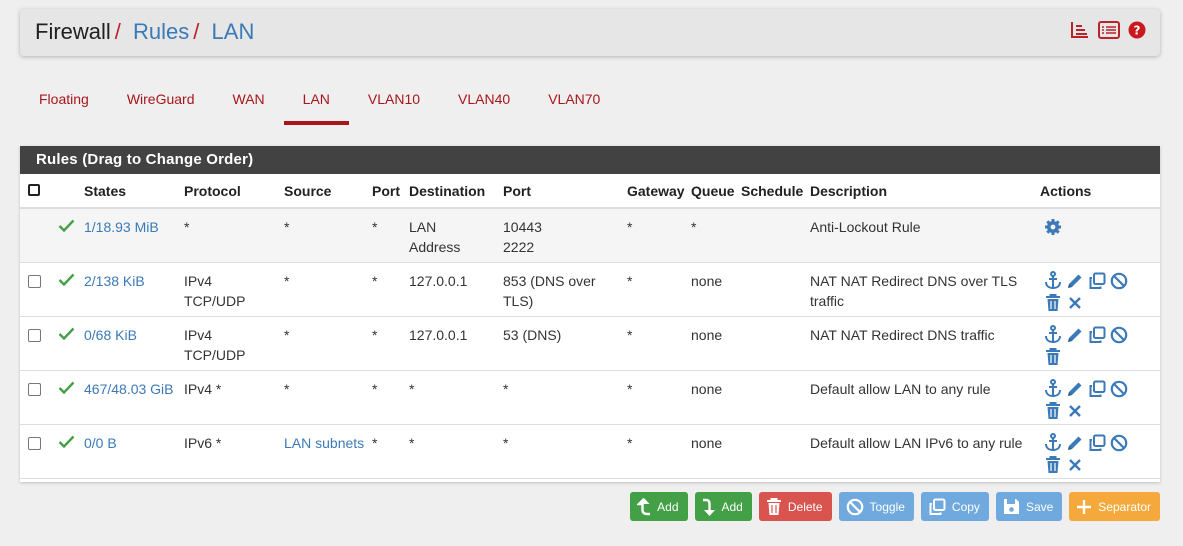  Describe the element at coordinates (34, 189) in the screenshot. I see `select-all-checkbox` at that location.